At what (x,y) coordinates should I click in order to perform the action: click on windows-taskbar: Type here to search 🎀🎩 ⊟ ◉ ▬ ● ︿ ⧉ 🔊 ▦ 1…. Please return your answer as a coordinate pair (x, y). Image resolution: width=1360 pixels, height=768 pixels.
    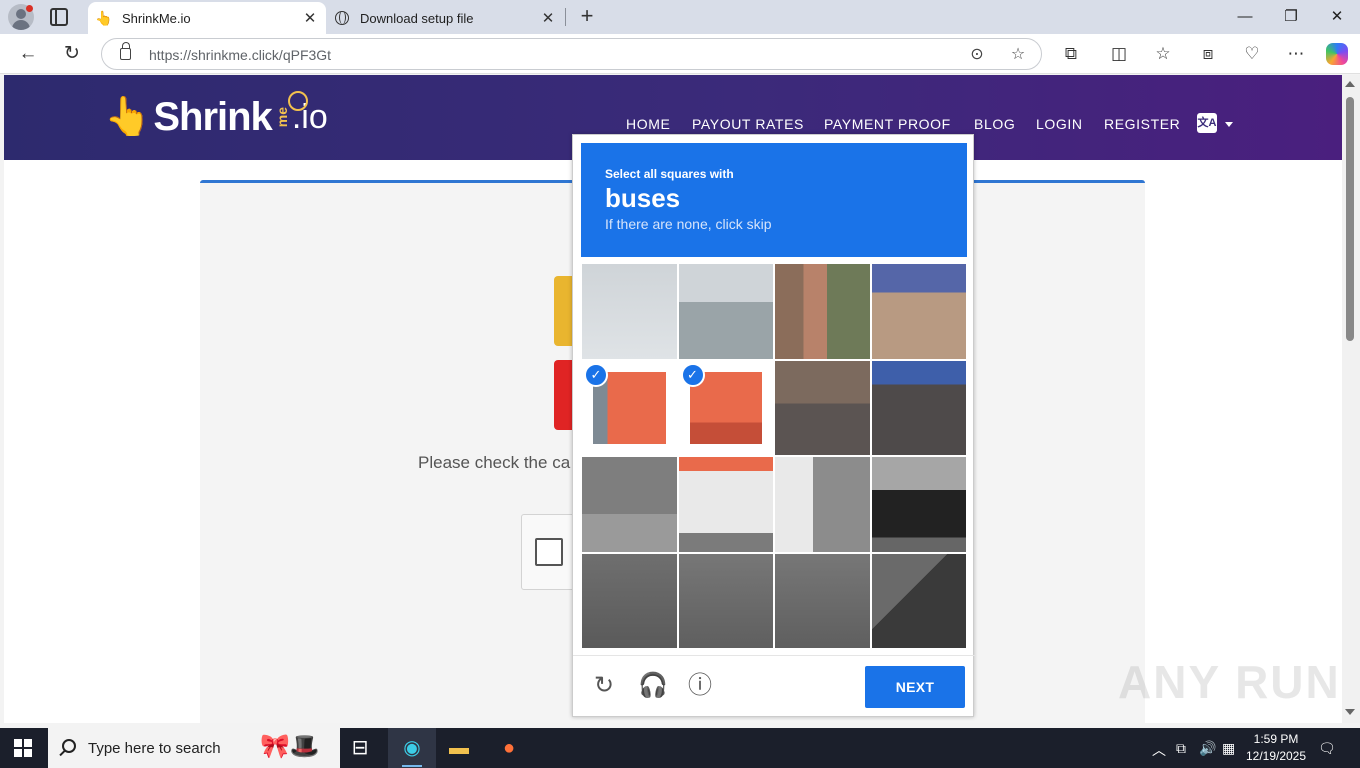
    Looking at the image, I should click on (680, 748).